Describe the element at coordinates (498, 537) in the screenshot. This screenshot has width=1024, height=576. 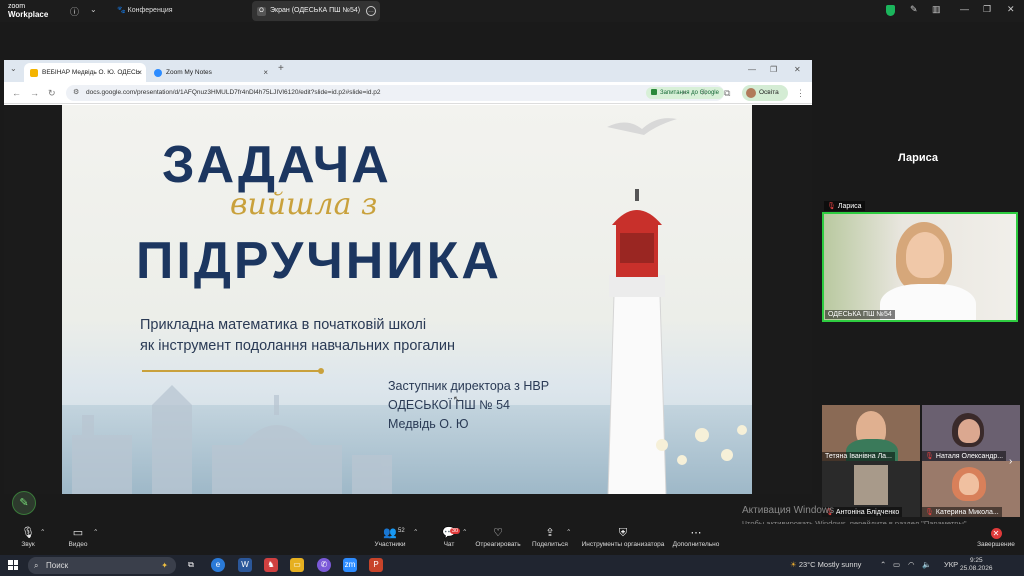
I see `react-button: ♡ Отреагировать` at that location.